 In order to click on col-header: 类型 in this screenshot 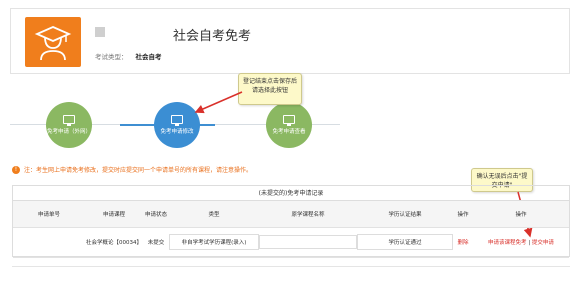, I will do `click(214, 214)`.